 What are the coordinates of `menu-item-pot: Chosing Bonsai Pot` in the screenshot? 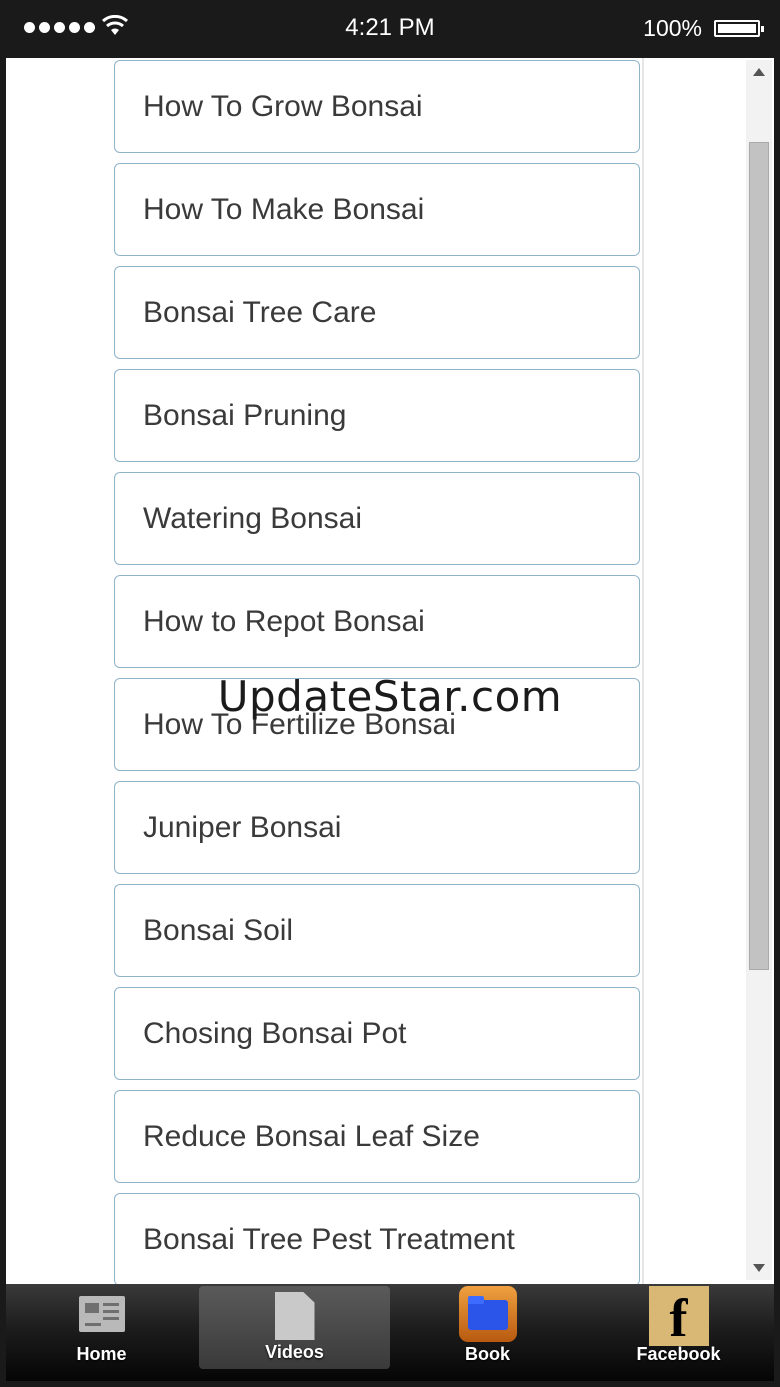 It's located at (377, 1033).